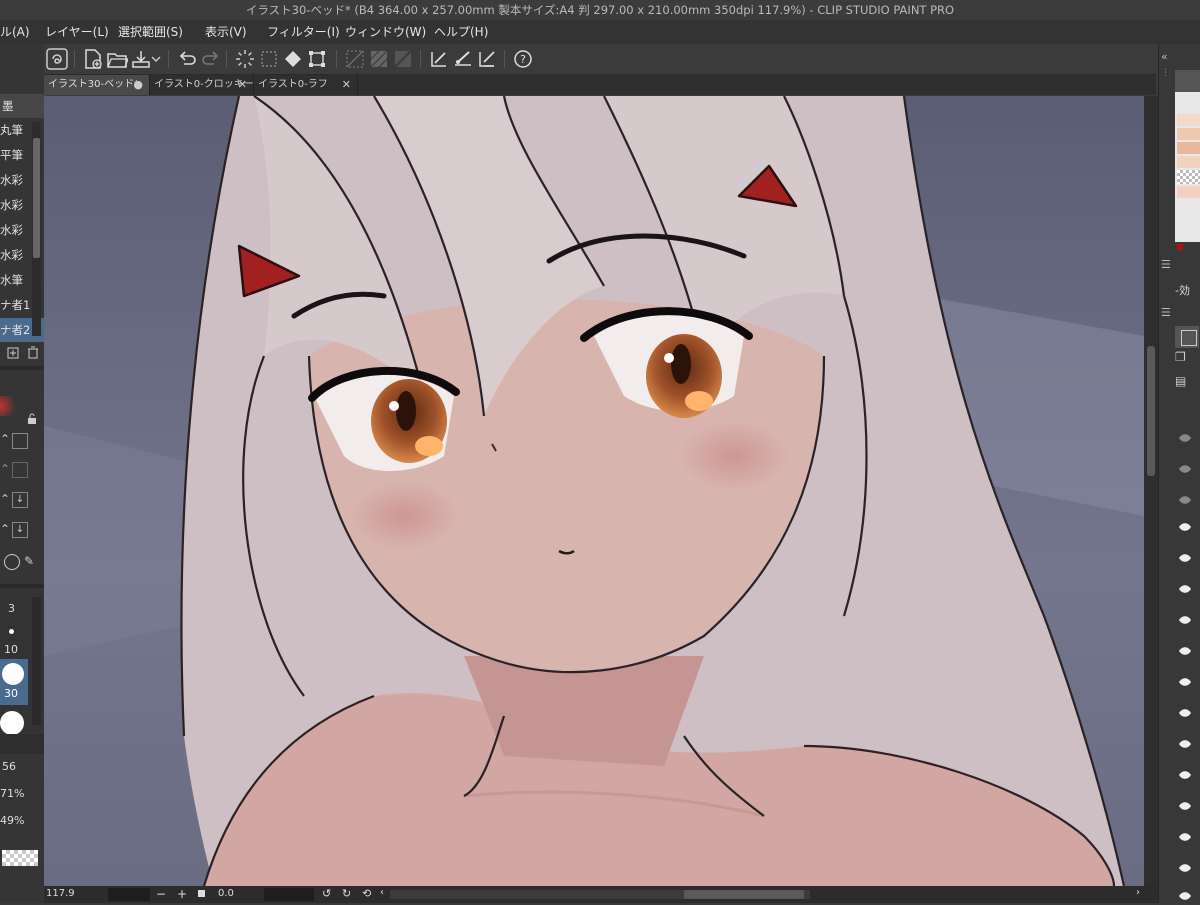 This screenshot has width=1200, height=905. Describe the element at coordinates (15, 32) in the screenshot. I see `menu-item-tool: ル(A)` at that location.